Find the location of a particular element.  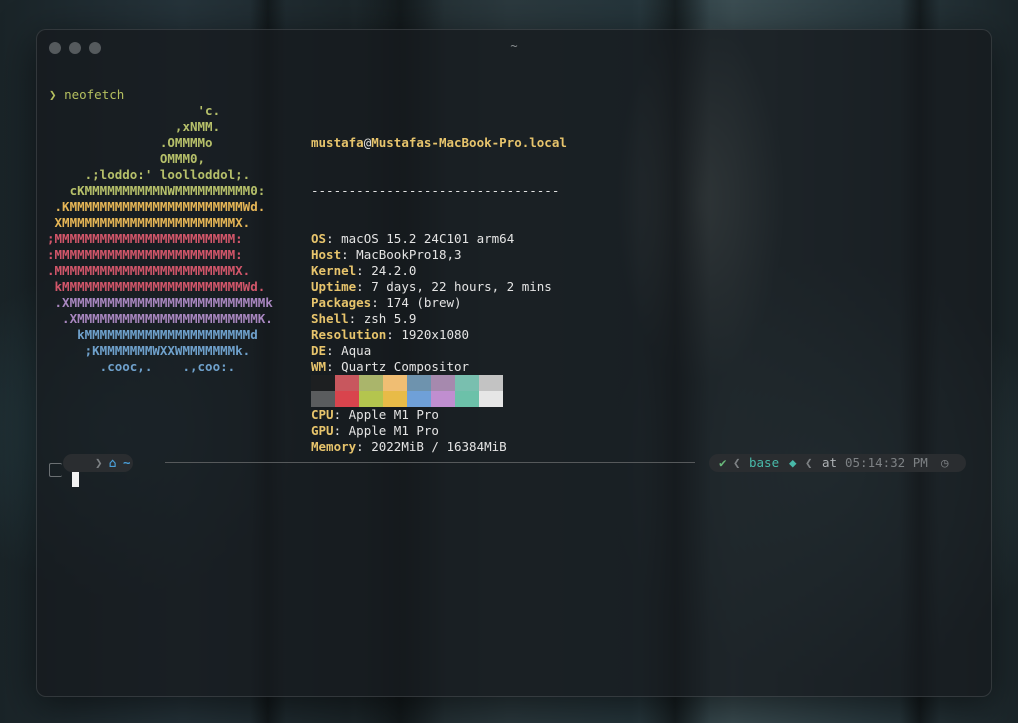

check-icon: ✔ is located at coordinates (723, 462).